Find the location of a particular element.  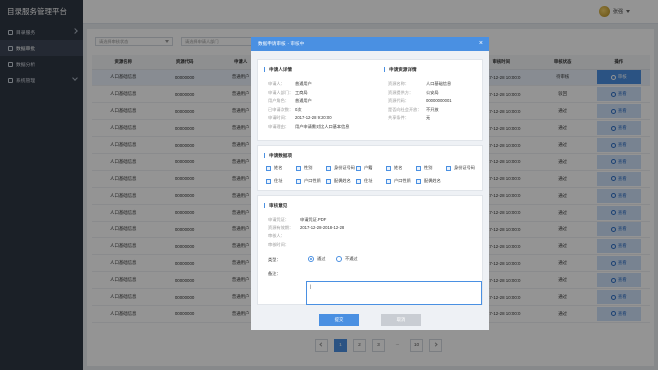

applicant-section-title: 申请人详情 is located at coordinates (278, 69).